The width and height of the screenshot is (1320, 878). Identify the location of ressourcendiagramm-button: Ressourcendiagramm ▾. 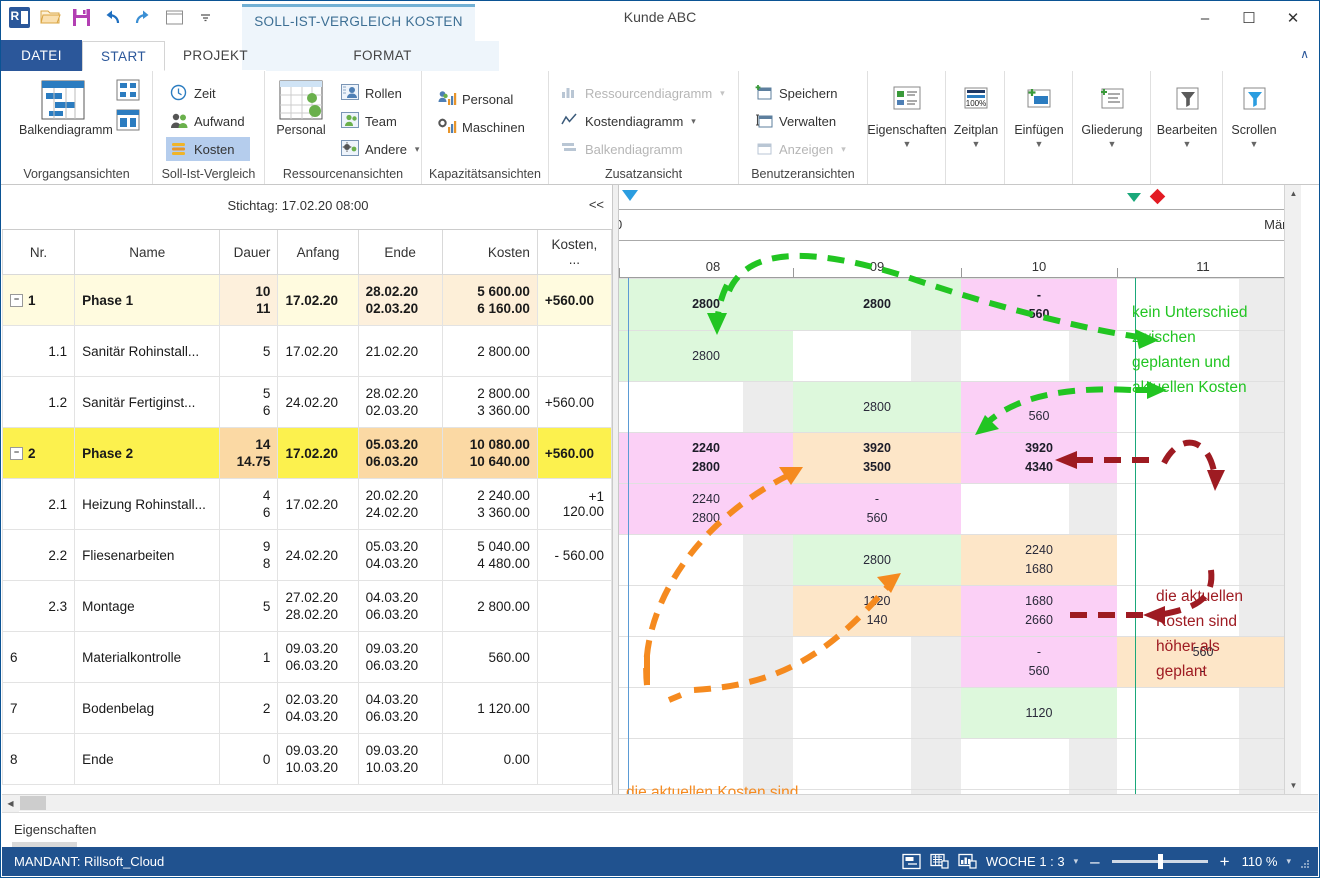
(643, 93).